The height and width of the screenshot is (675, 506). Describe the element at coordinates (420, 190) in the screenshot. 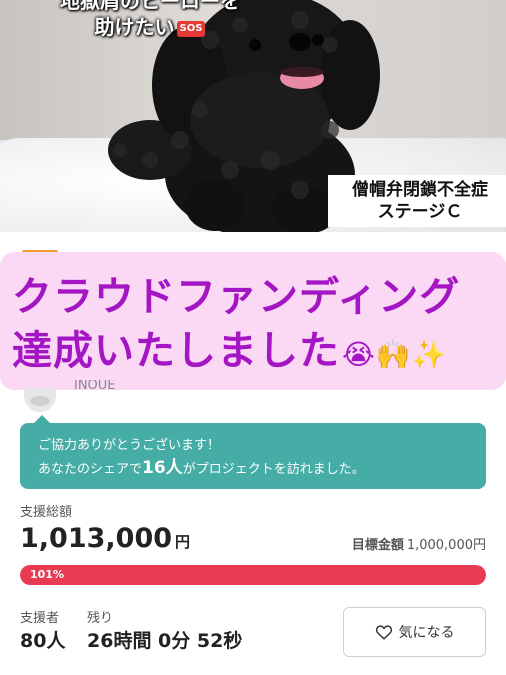

I see `hero-caption-line1: 僧帽弁閉鎖不全症` at that location.